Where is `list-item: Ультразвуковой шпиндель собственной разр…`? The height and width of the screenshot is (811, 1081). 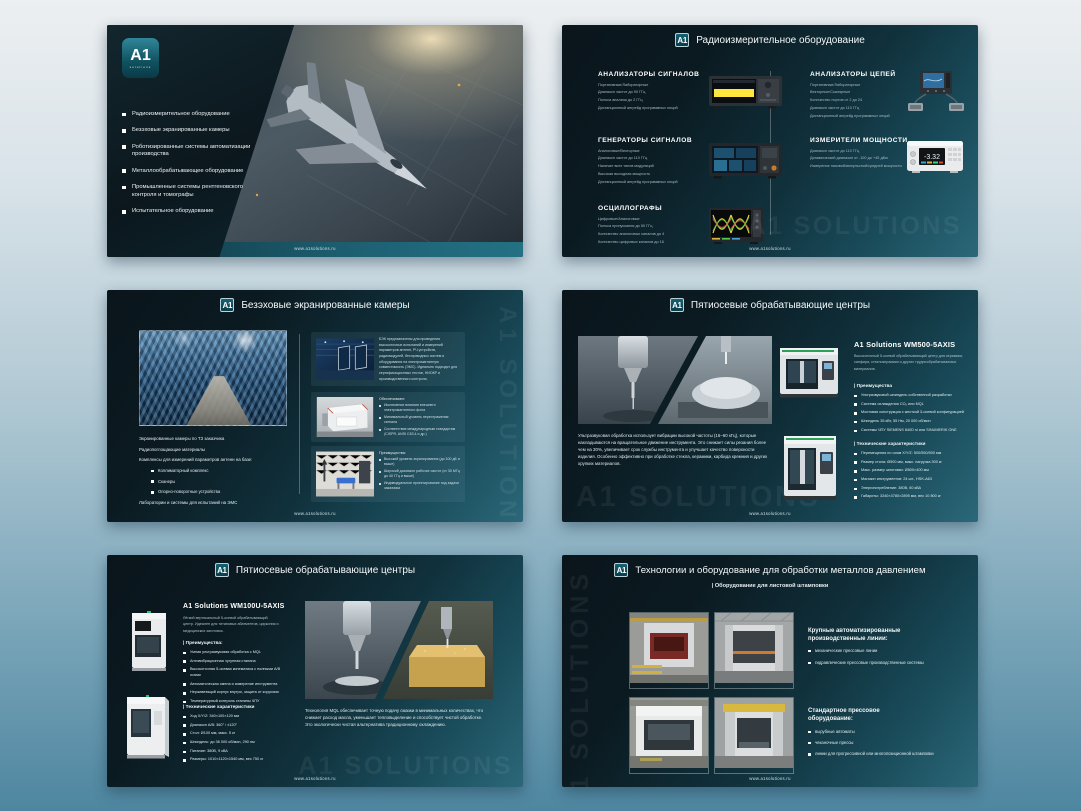 list-item: Ультразвуковой шпиндель собственной разр… is located at coordinates (913, 396).